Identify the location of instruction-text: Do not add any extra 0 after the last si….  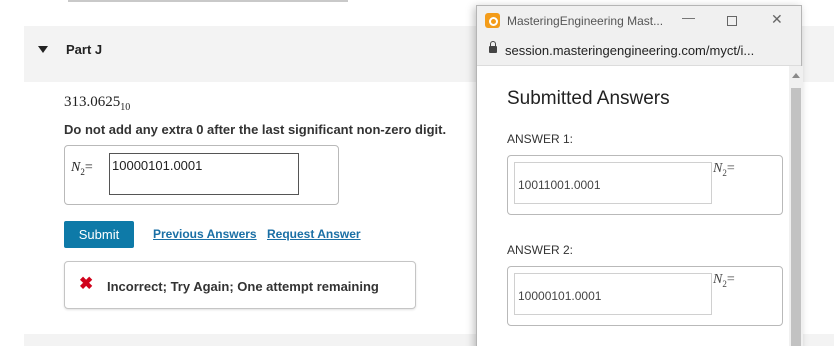
(255, 129).